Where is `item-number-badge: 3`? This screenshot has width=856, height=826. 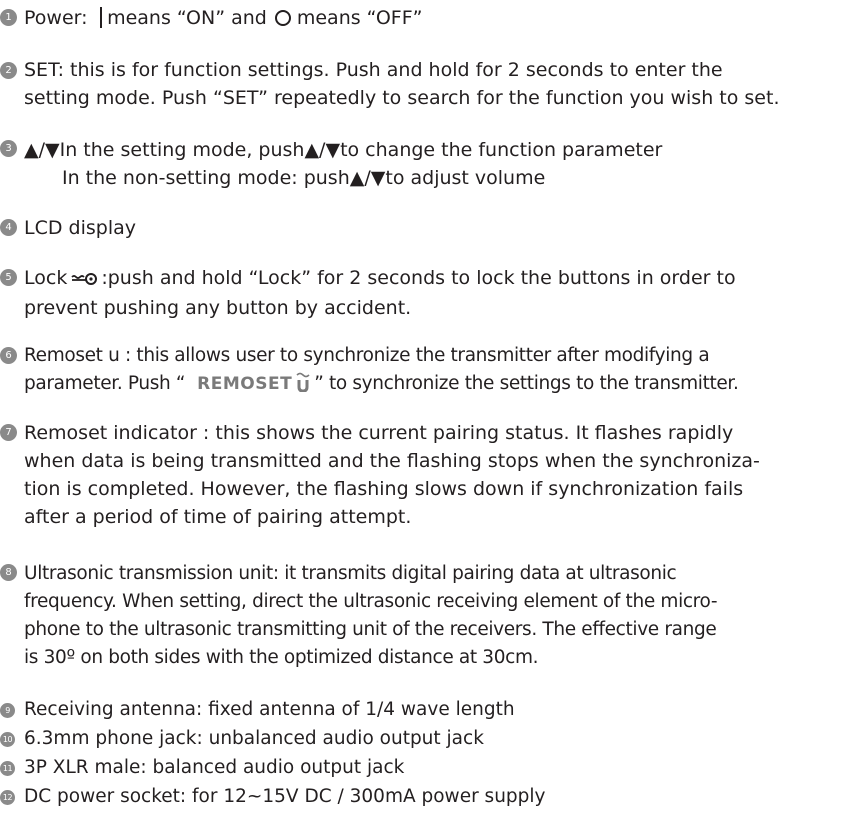
item-number-badge: 3 is located at coordinates (8, 148).